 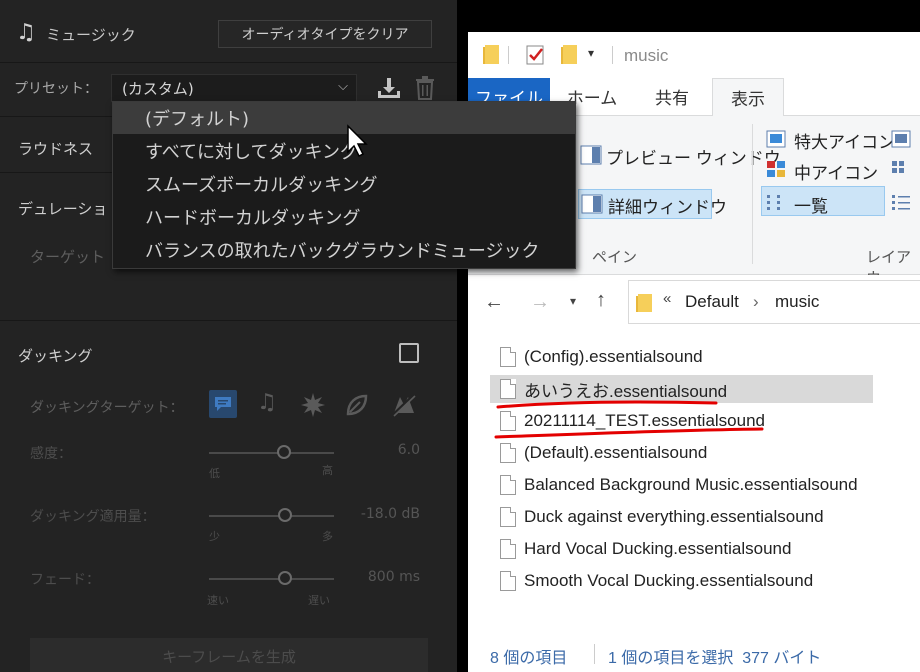 What do you see at coordinates (646, 55) in the screenshot?
I see `window-title: music` at bounding box center [646, 55].